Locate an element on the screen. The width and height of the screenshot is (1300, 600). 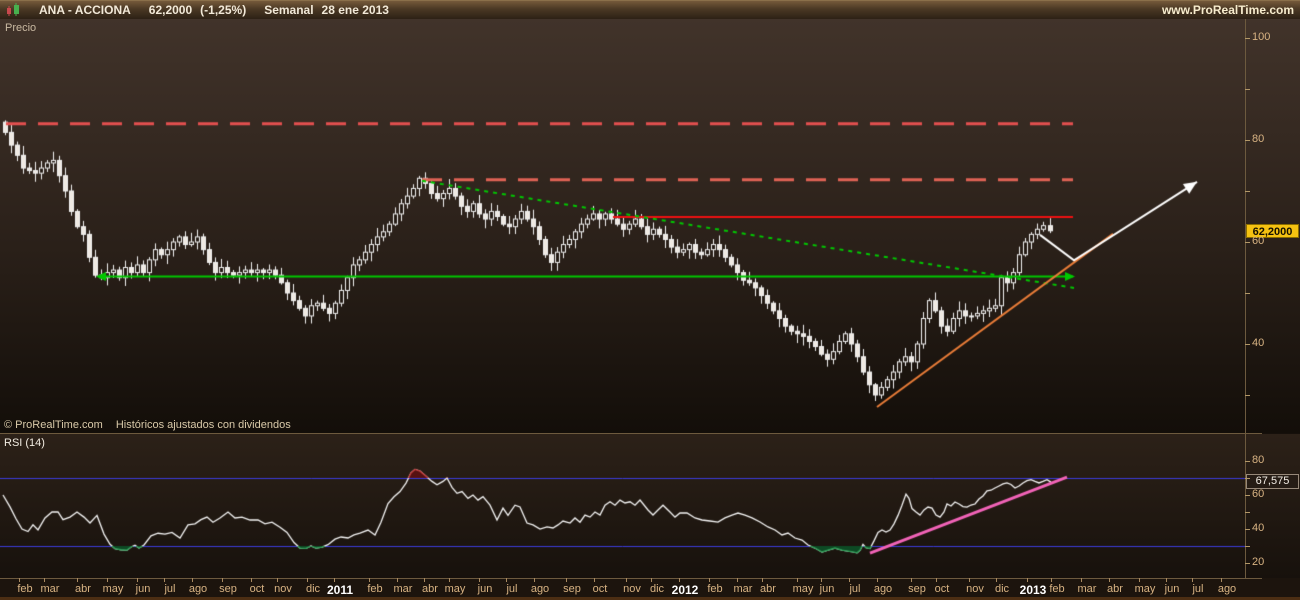
panel-divider is located at coordinates (631, 433).